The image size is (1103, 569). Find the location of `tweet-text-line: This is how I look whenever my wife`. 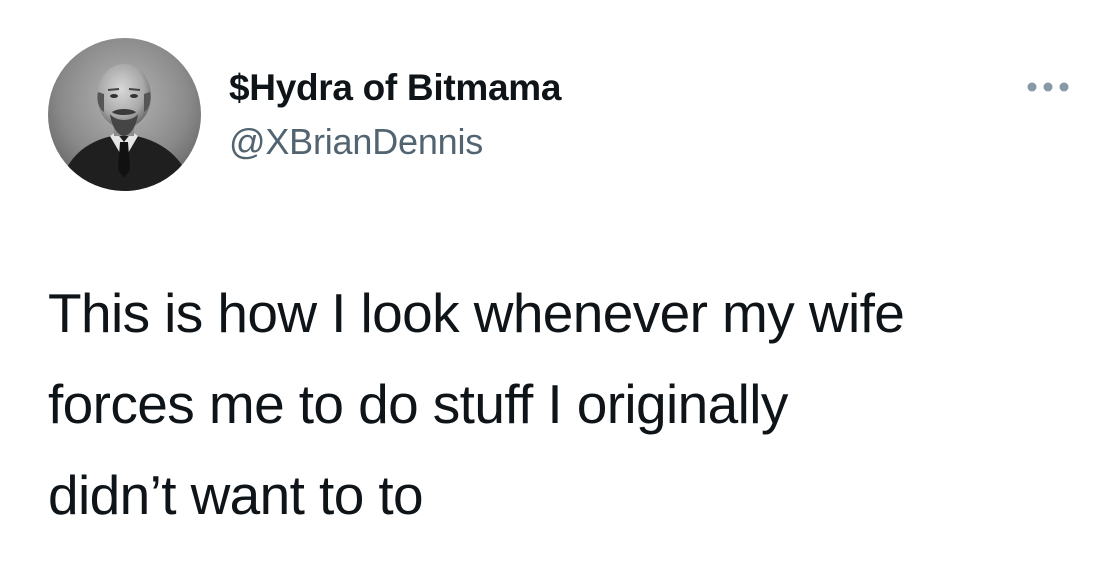

tweet-text-line: This is how I look whenever my wife is located at coordinates (476, 313).